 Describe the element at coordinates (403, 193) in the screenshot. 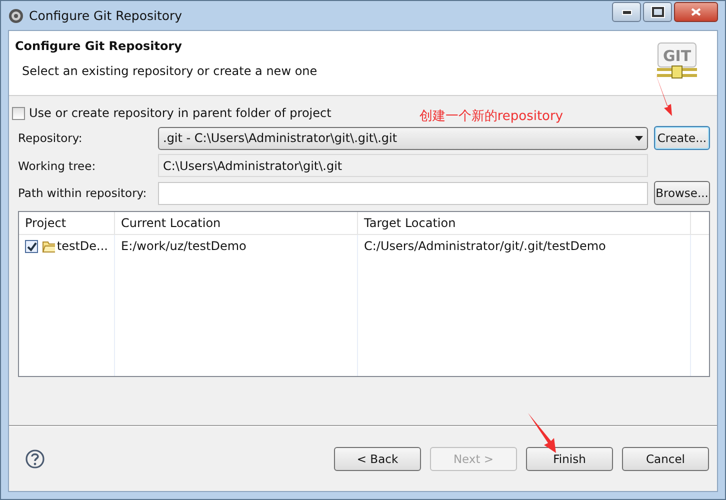

I see `input-field` at that location.